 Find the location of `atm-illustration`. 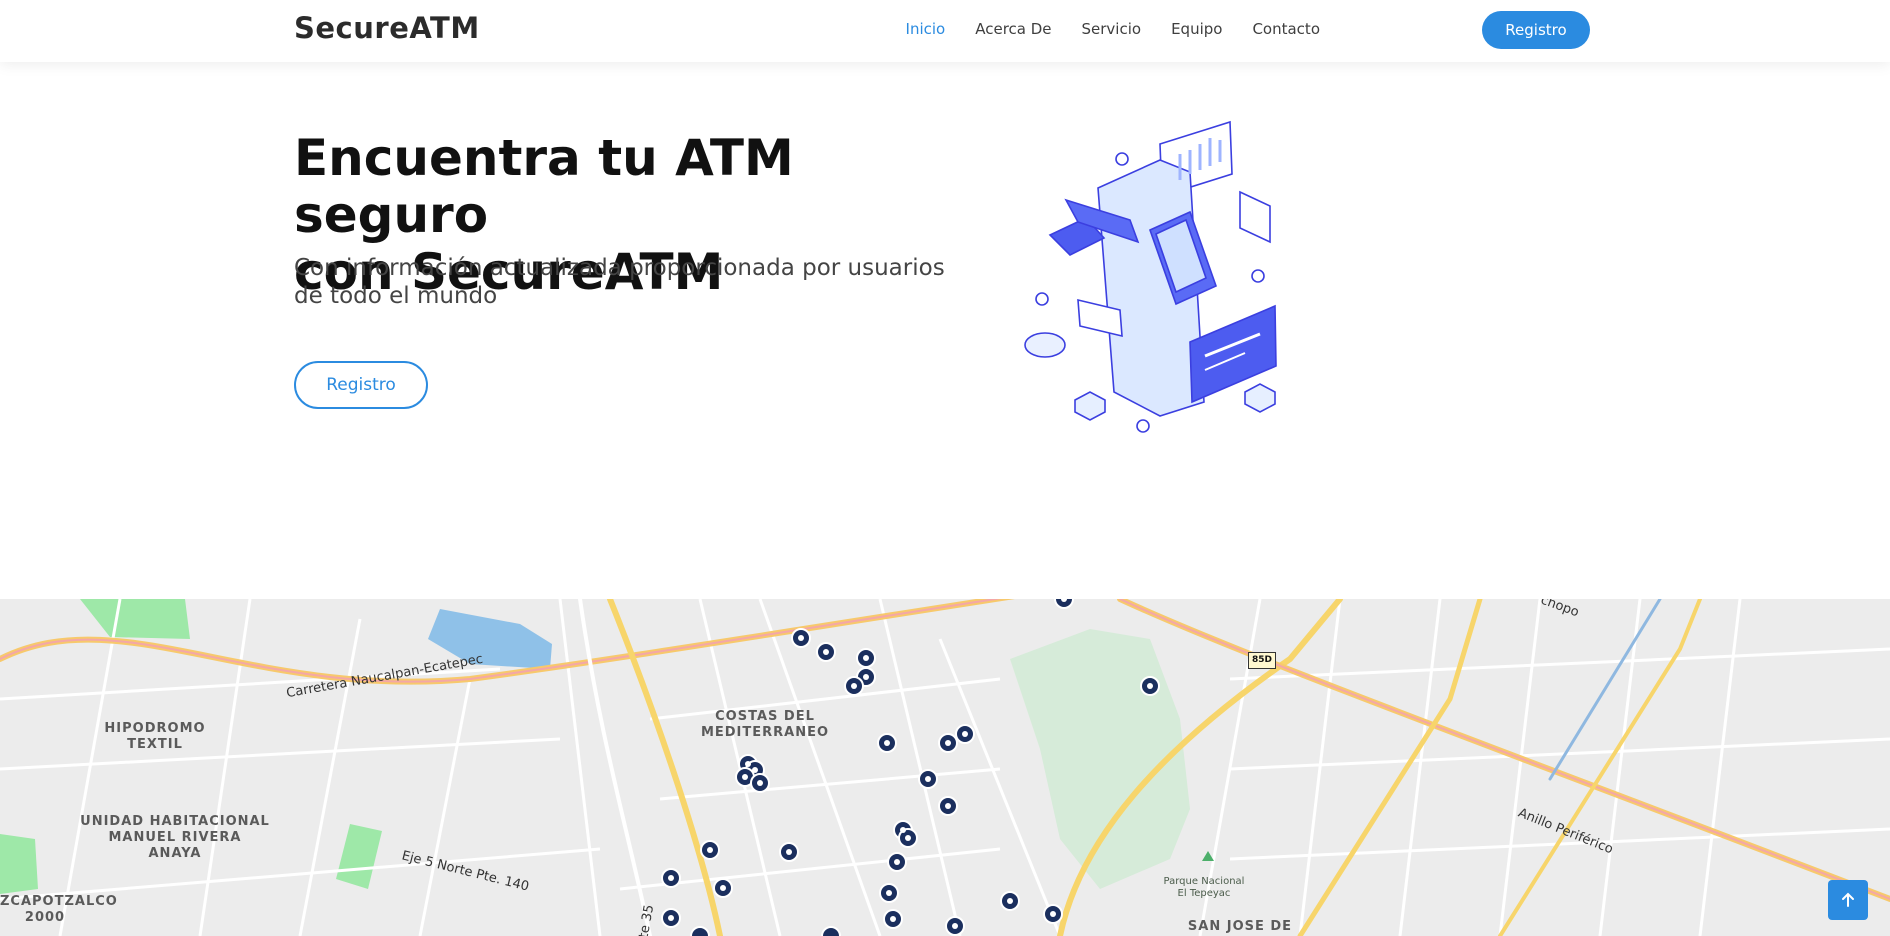

atm-illustration is located at coordinates (1150, 276).